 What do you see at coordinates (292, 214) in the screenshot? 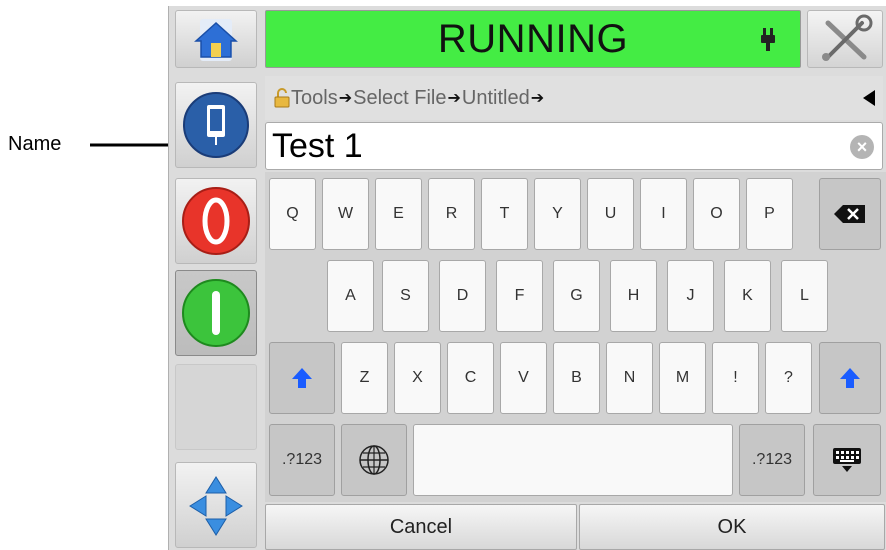
I see `key-q: Q` at bounding box center [292, 214].